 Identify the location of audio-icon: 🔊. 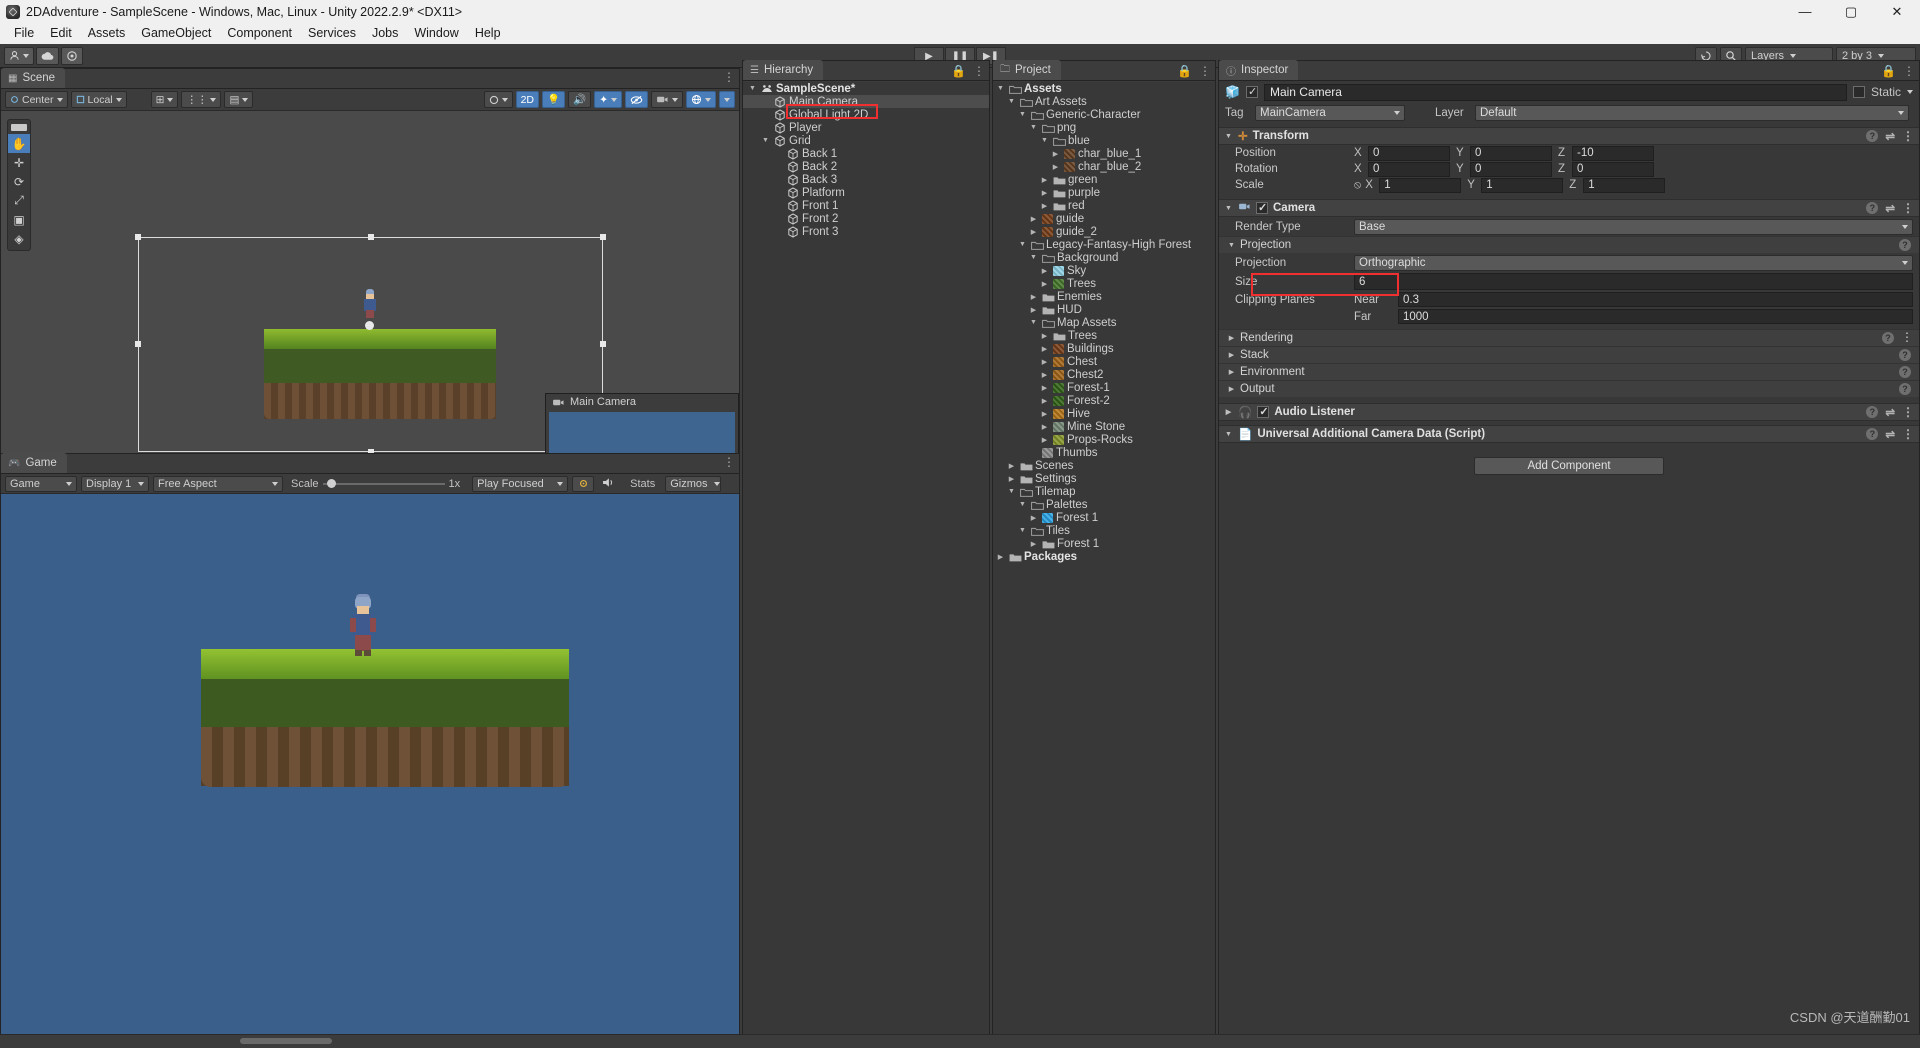
(580, 99).